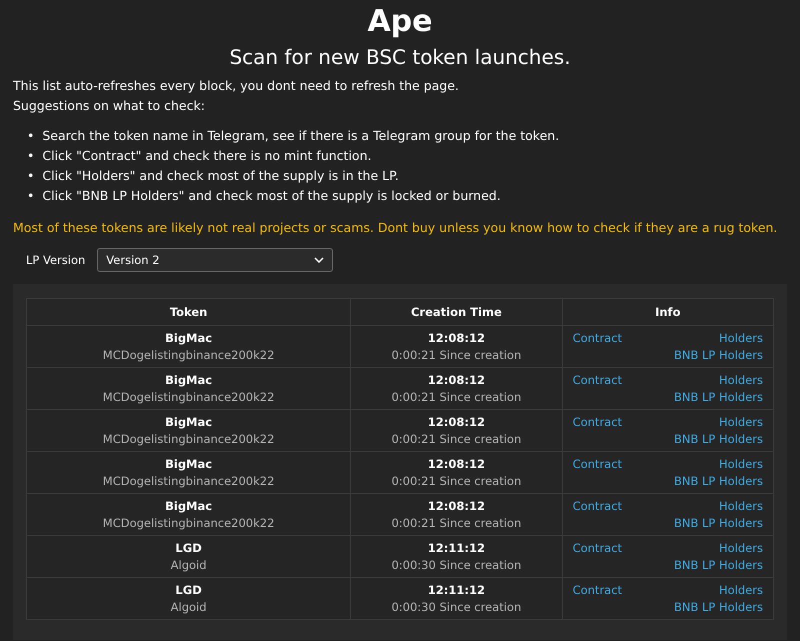 This screenshot has width=800, height=641. What do you see at coordinates (56, 260) in the screenshot?
I see `lp-version-label: LP Version` at bounding box center [56, 260].